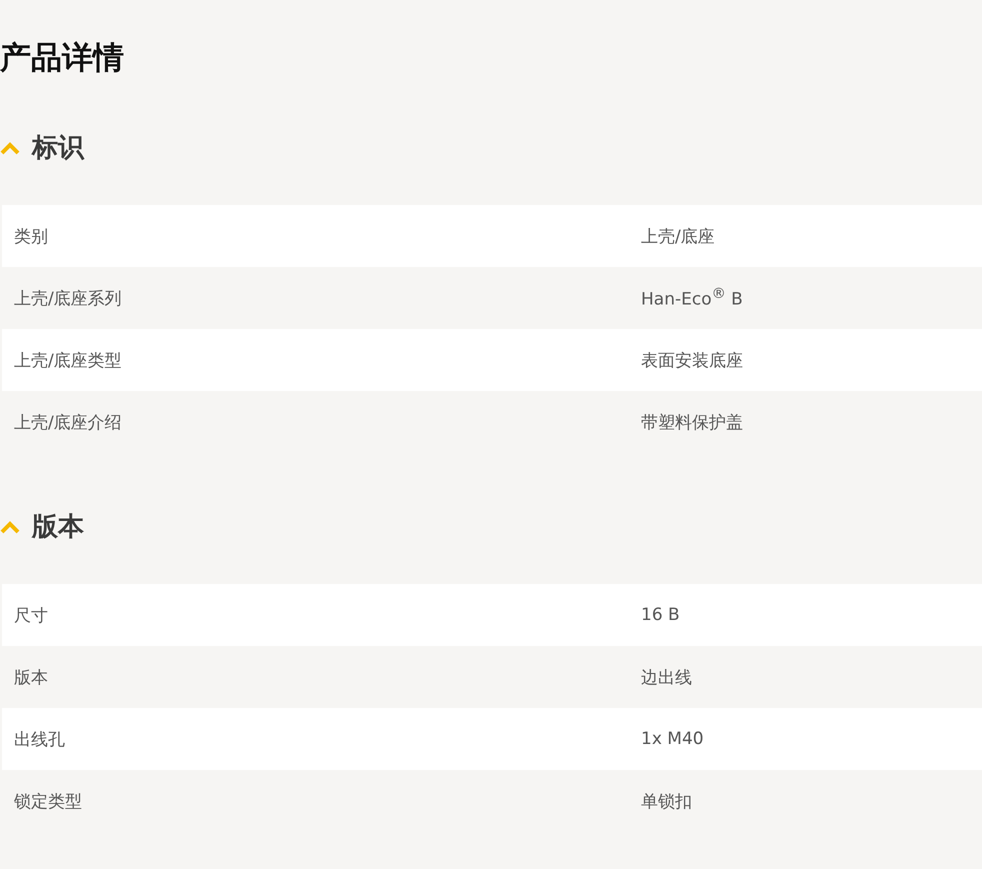 The height and width of the screenshot is (869, 982). What do you see at coordinates (31, 677) in the screenshot?
I see `property-label: 版本` at bounding box center [31, 677].